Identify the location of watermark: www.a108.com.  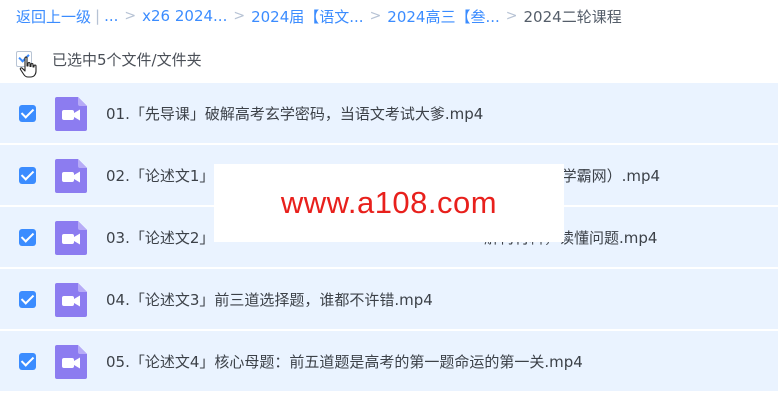
(389, 203).